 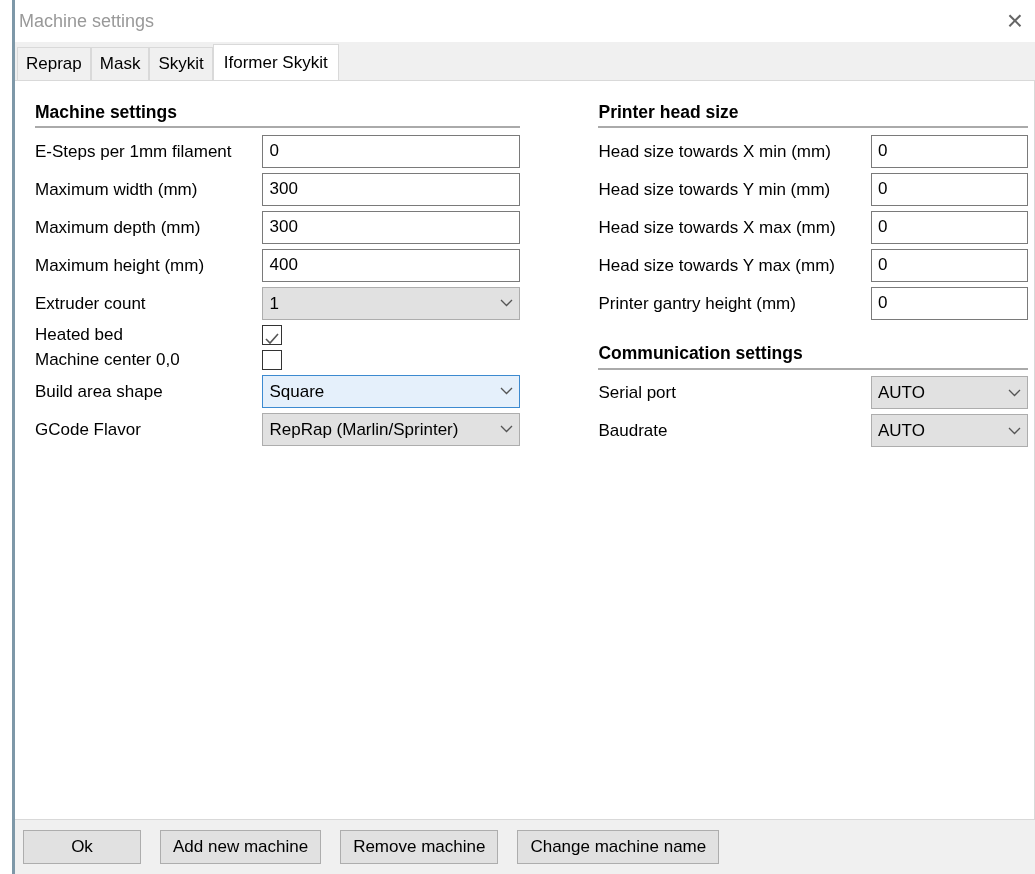 What do you see at coordinates (90, 303) in the screenshot?
I see `field-label: Extruder count` at bounding box center [90, 303].